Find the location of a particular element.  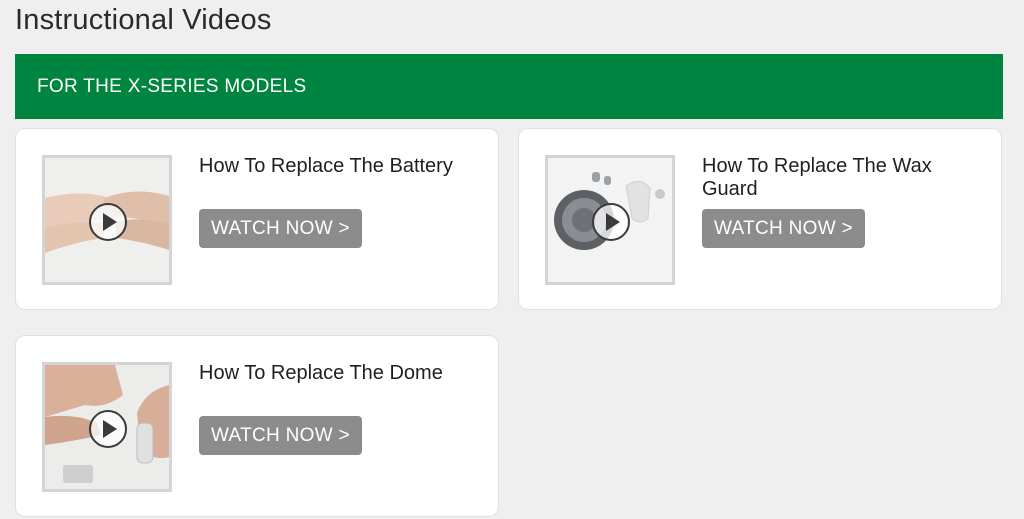

video-thumbnail-battery is located at coordinates (107, 220).